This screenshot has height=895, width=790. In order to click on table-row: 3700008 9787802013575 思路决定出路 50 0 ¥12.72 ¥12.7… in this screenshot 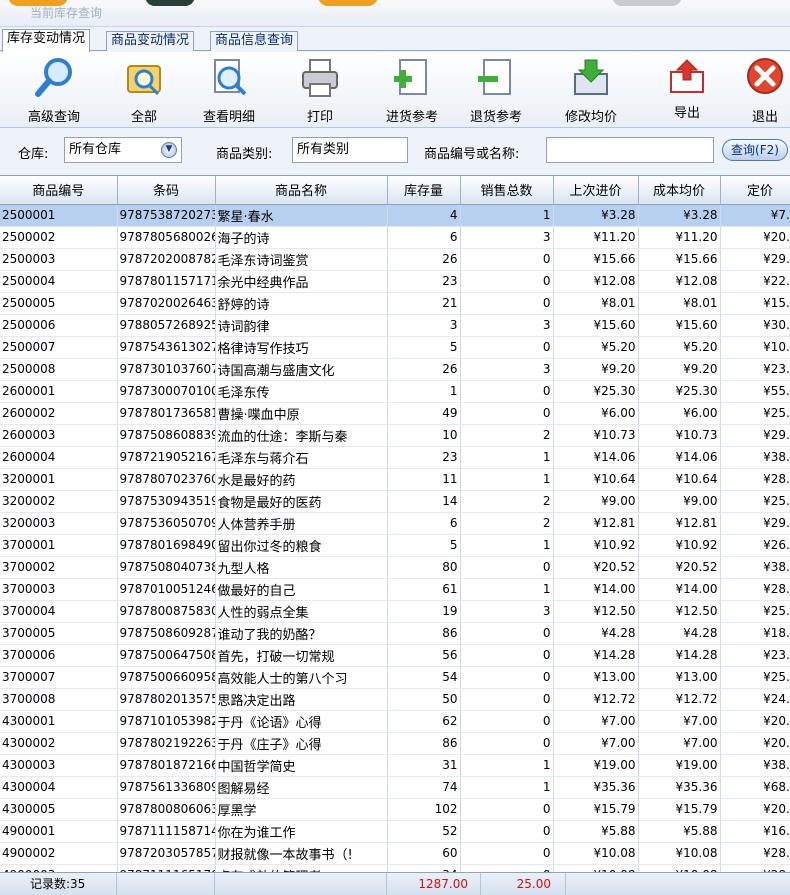, I will do `click(395, 699)`.